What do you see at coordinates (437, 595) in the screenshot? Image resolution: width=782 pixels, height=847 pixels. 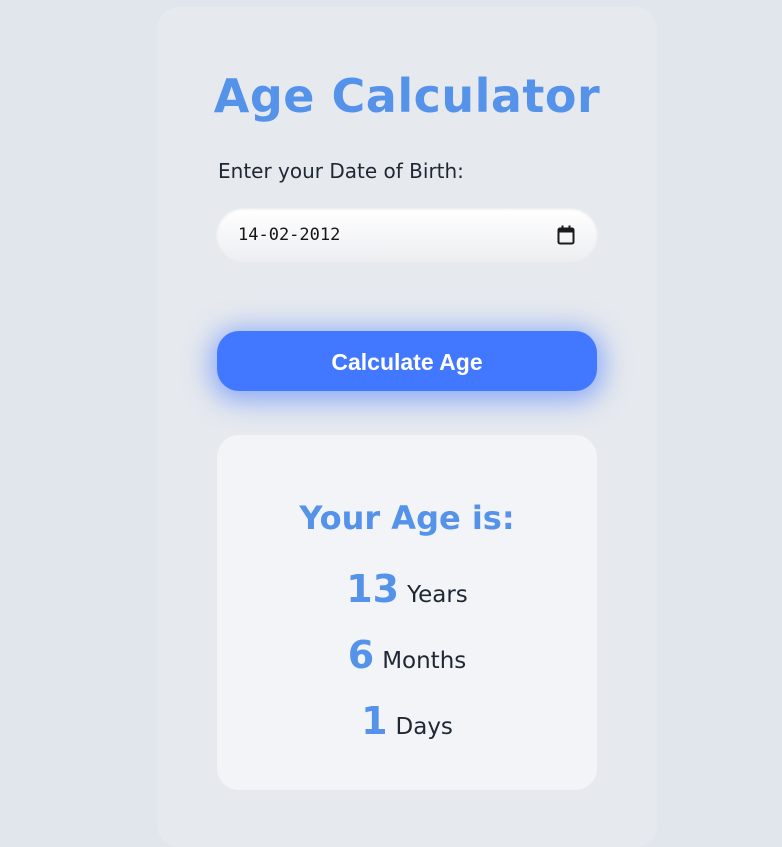 I see `years-unit: Years` at bounding box center [437, 595].